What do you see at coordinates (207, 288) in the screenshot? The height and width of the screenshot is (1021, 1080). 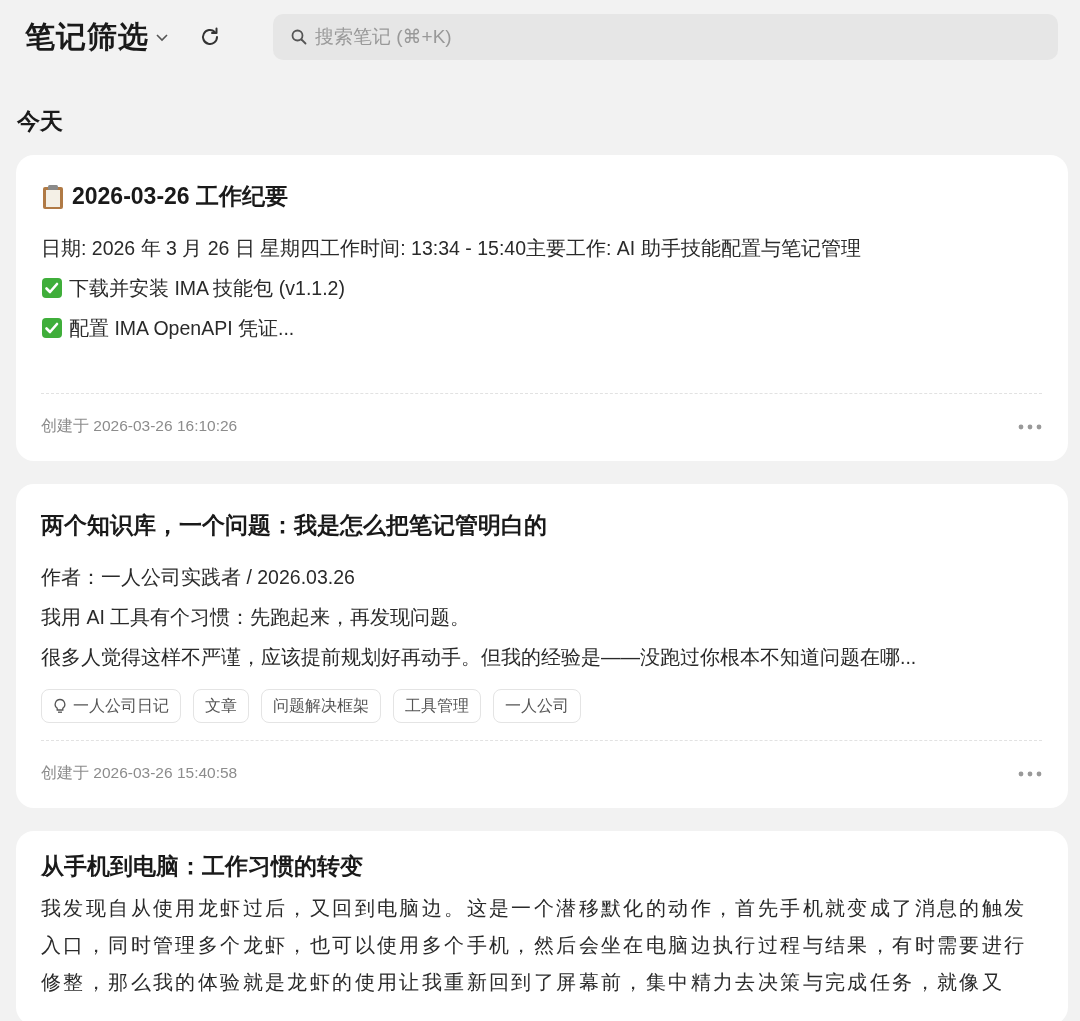 I see `note-line: 下载并安装 IMA 技能包 (v1.1.2)` at bounding box center [207, 288].